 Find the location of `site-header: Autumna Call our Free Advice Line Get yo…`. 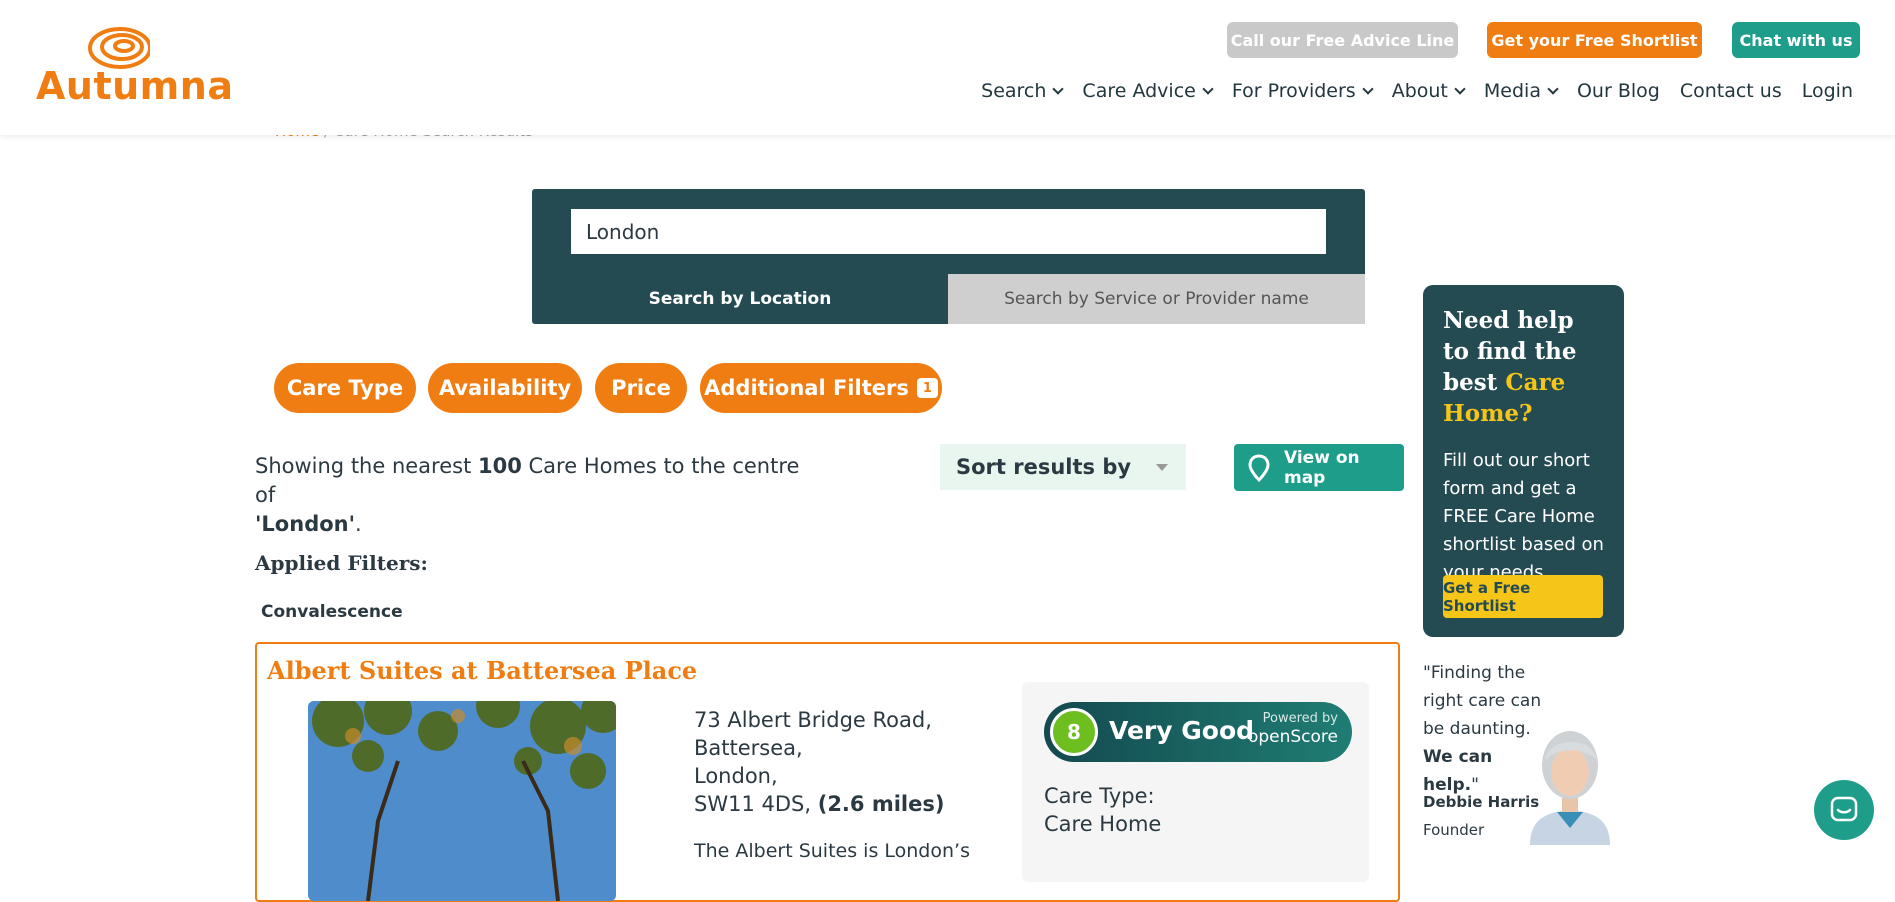

site-header: Autumna Call our Free Advice Line Get yo… is located at coordinates (947, 67).